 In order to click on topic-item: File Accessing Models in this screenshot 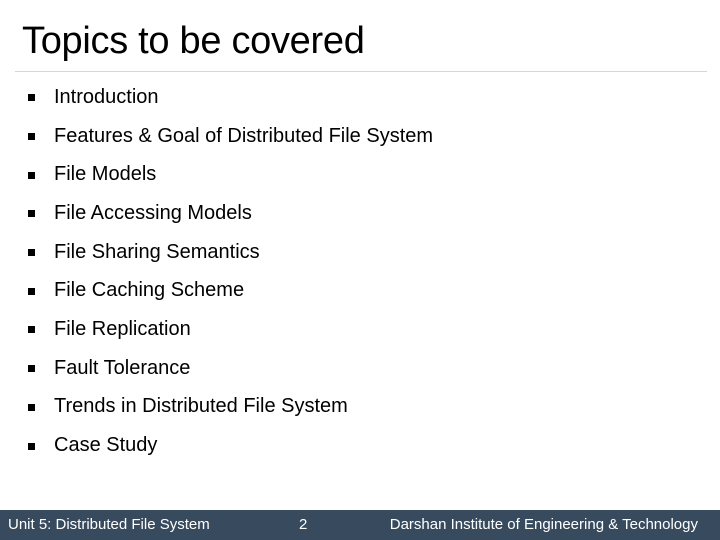, I will do `click(230, 213)`.